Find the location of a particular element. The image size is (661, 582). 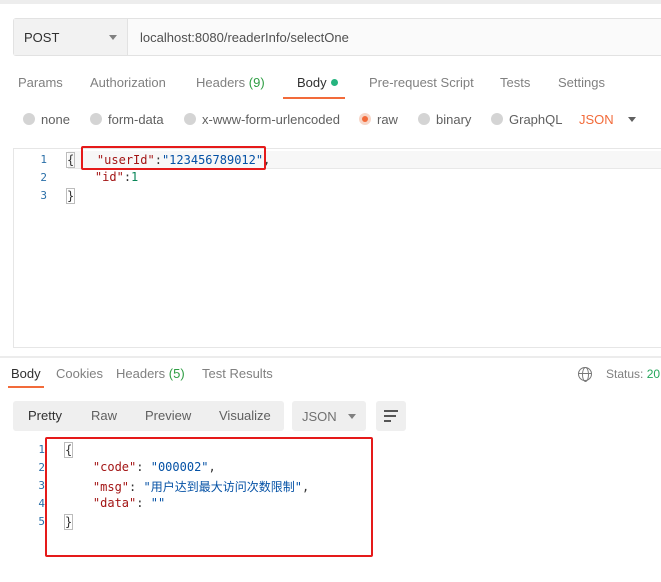

json-value-id: 1 is located at coordinates (135, 177).